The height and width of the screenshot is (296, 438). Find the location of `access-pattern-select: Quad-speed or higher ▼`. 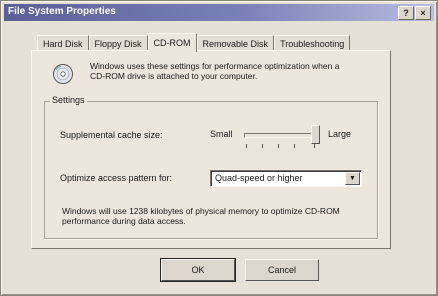

access-pattern-select: Quad-speed or higher ▼ is located at coordinates (286, 178).